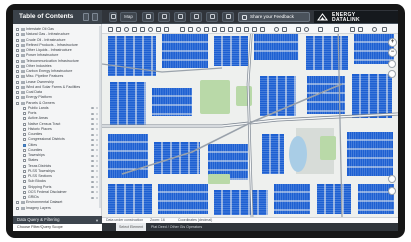 The height and width of the screenshot is (242, 411). What do you see at coordinates (392, 74) in the screenshot?
I see `locate-me-icon` at bounding box center [392, 74].